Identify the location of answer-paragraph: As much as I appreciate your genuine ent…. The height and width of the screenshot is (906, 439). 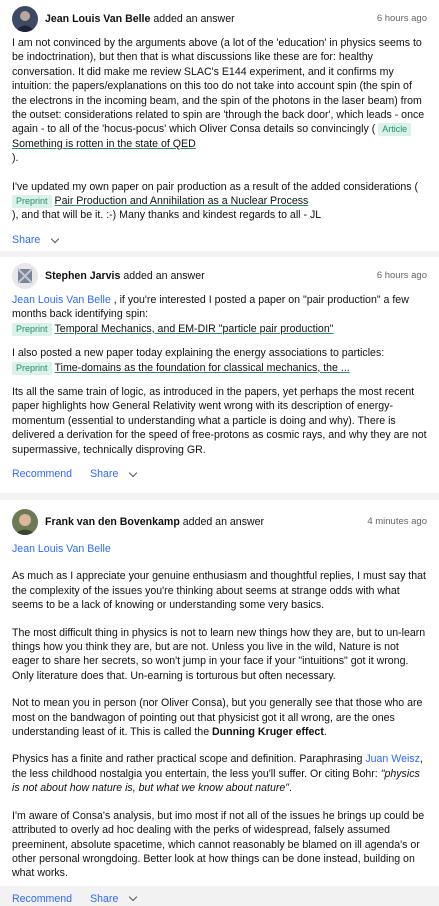
(219, 591).